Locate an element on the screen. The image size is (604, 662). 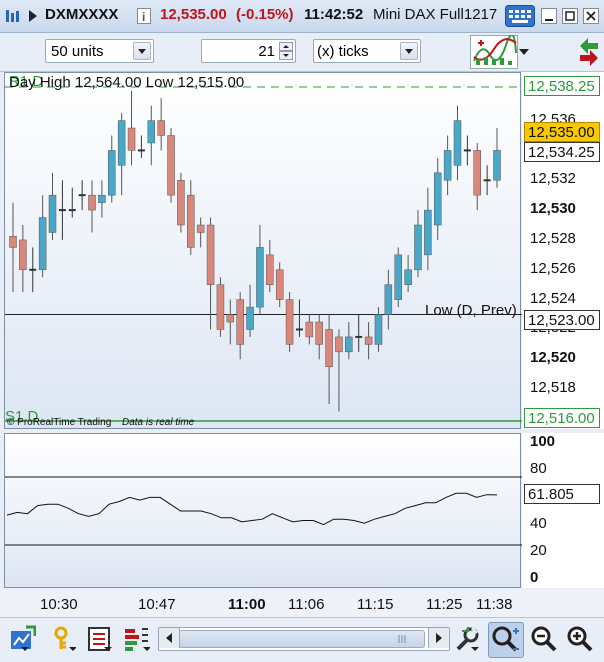
bottom-toolbar is located at coordinates (302, 638).